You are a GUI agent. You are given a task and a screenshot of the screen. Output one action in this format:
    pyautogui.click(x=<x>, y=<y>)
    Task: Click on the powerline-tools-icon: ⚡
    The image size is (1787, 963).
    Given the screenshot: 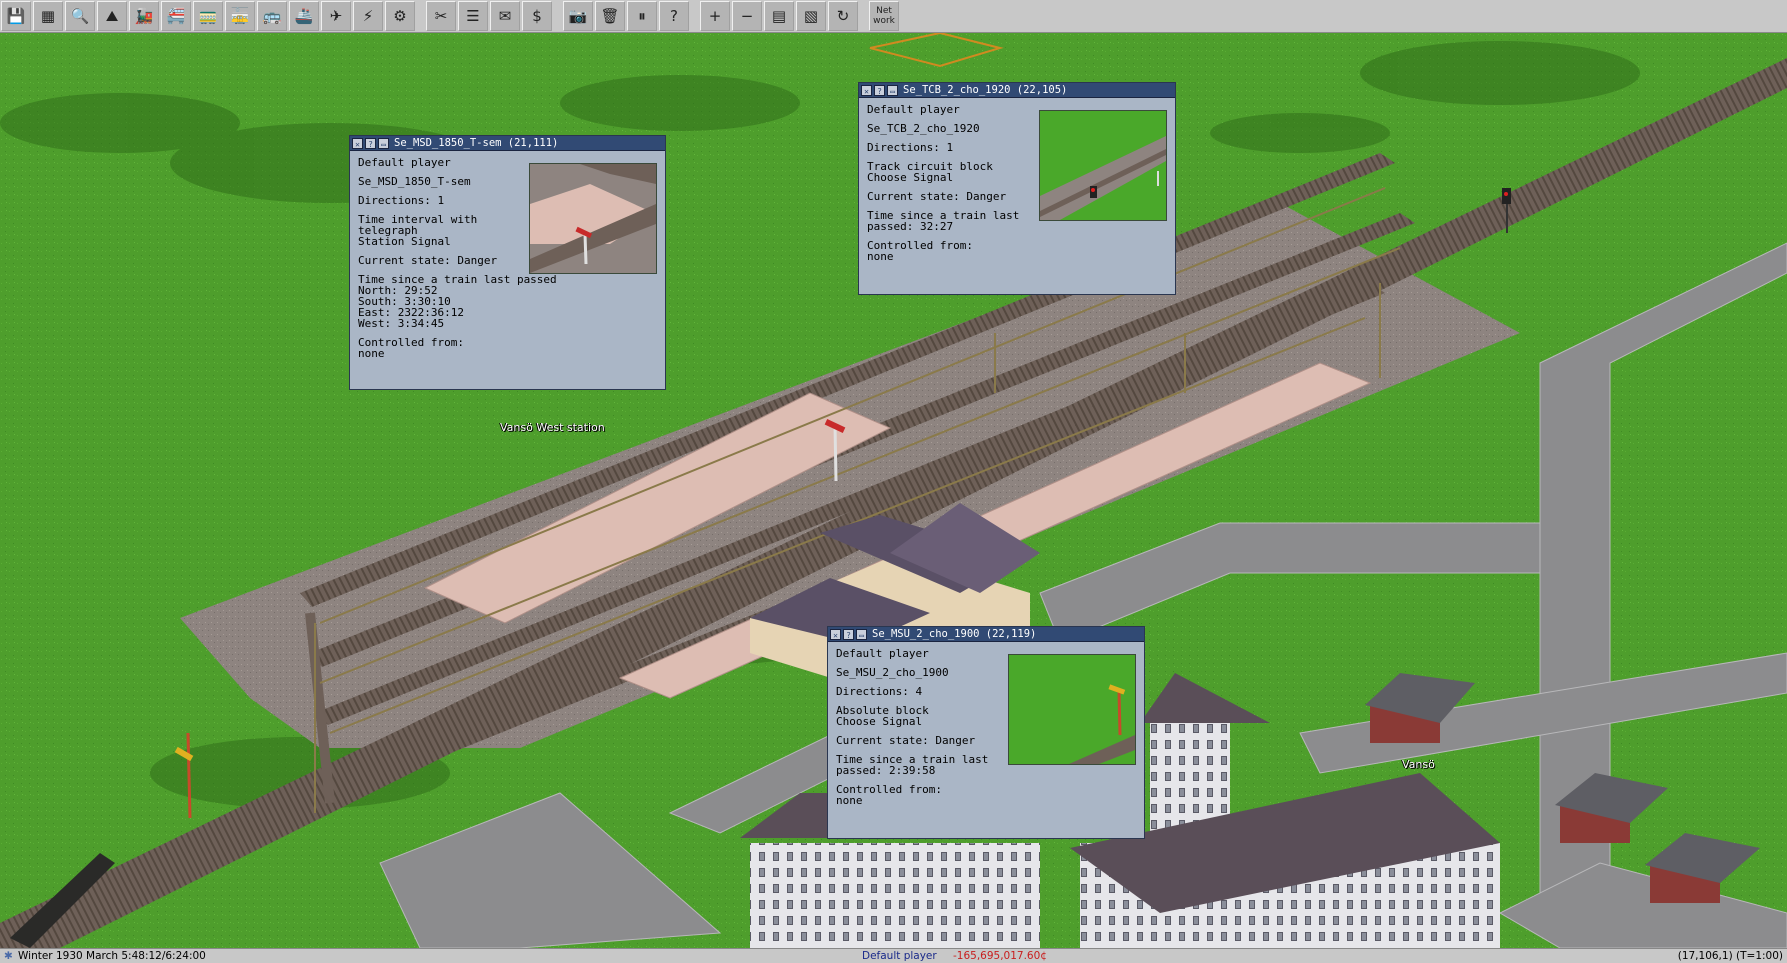 What is the action you would take?
    pyautogui.click(x=368, y=16)
    